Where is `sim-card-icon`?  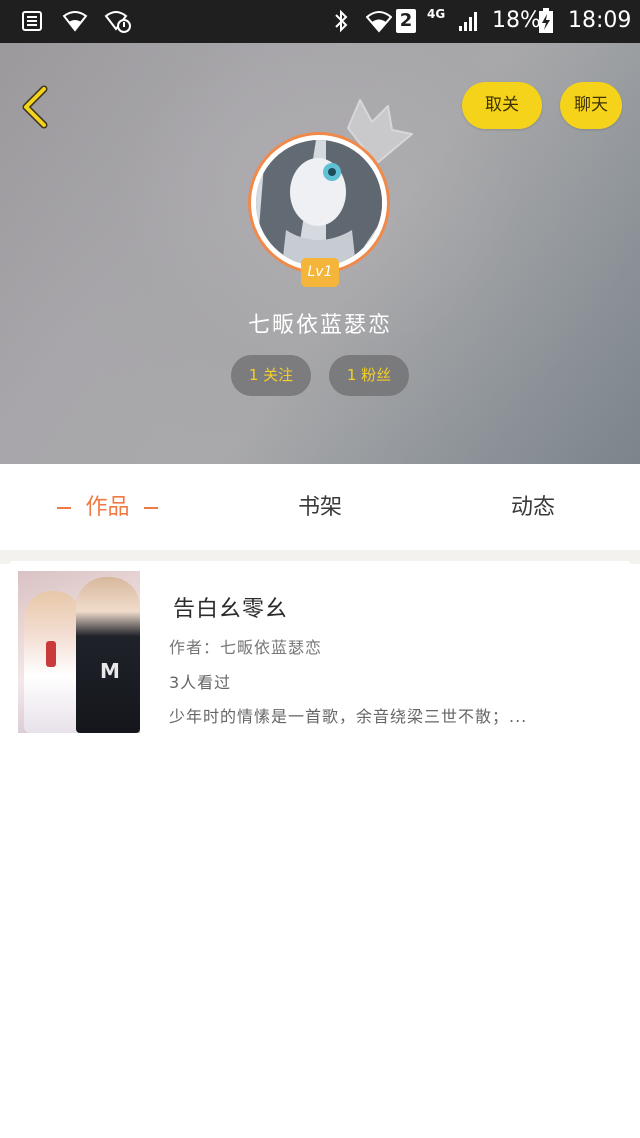
sim-card-icon is located at coordinates (32, 21).